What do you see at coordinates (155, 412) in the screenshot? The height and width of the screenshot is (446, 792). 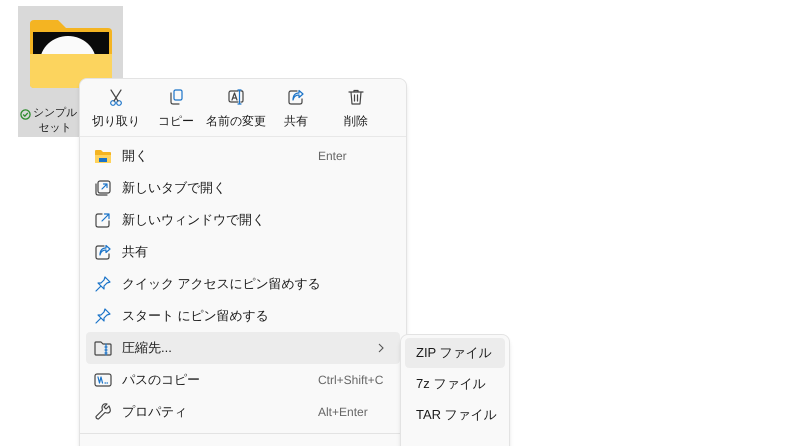 I see `menu-item-label: プロパティ` at bounding box center [155, 412].